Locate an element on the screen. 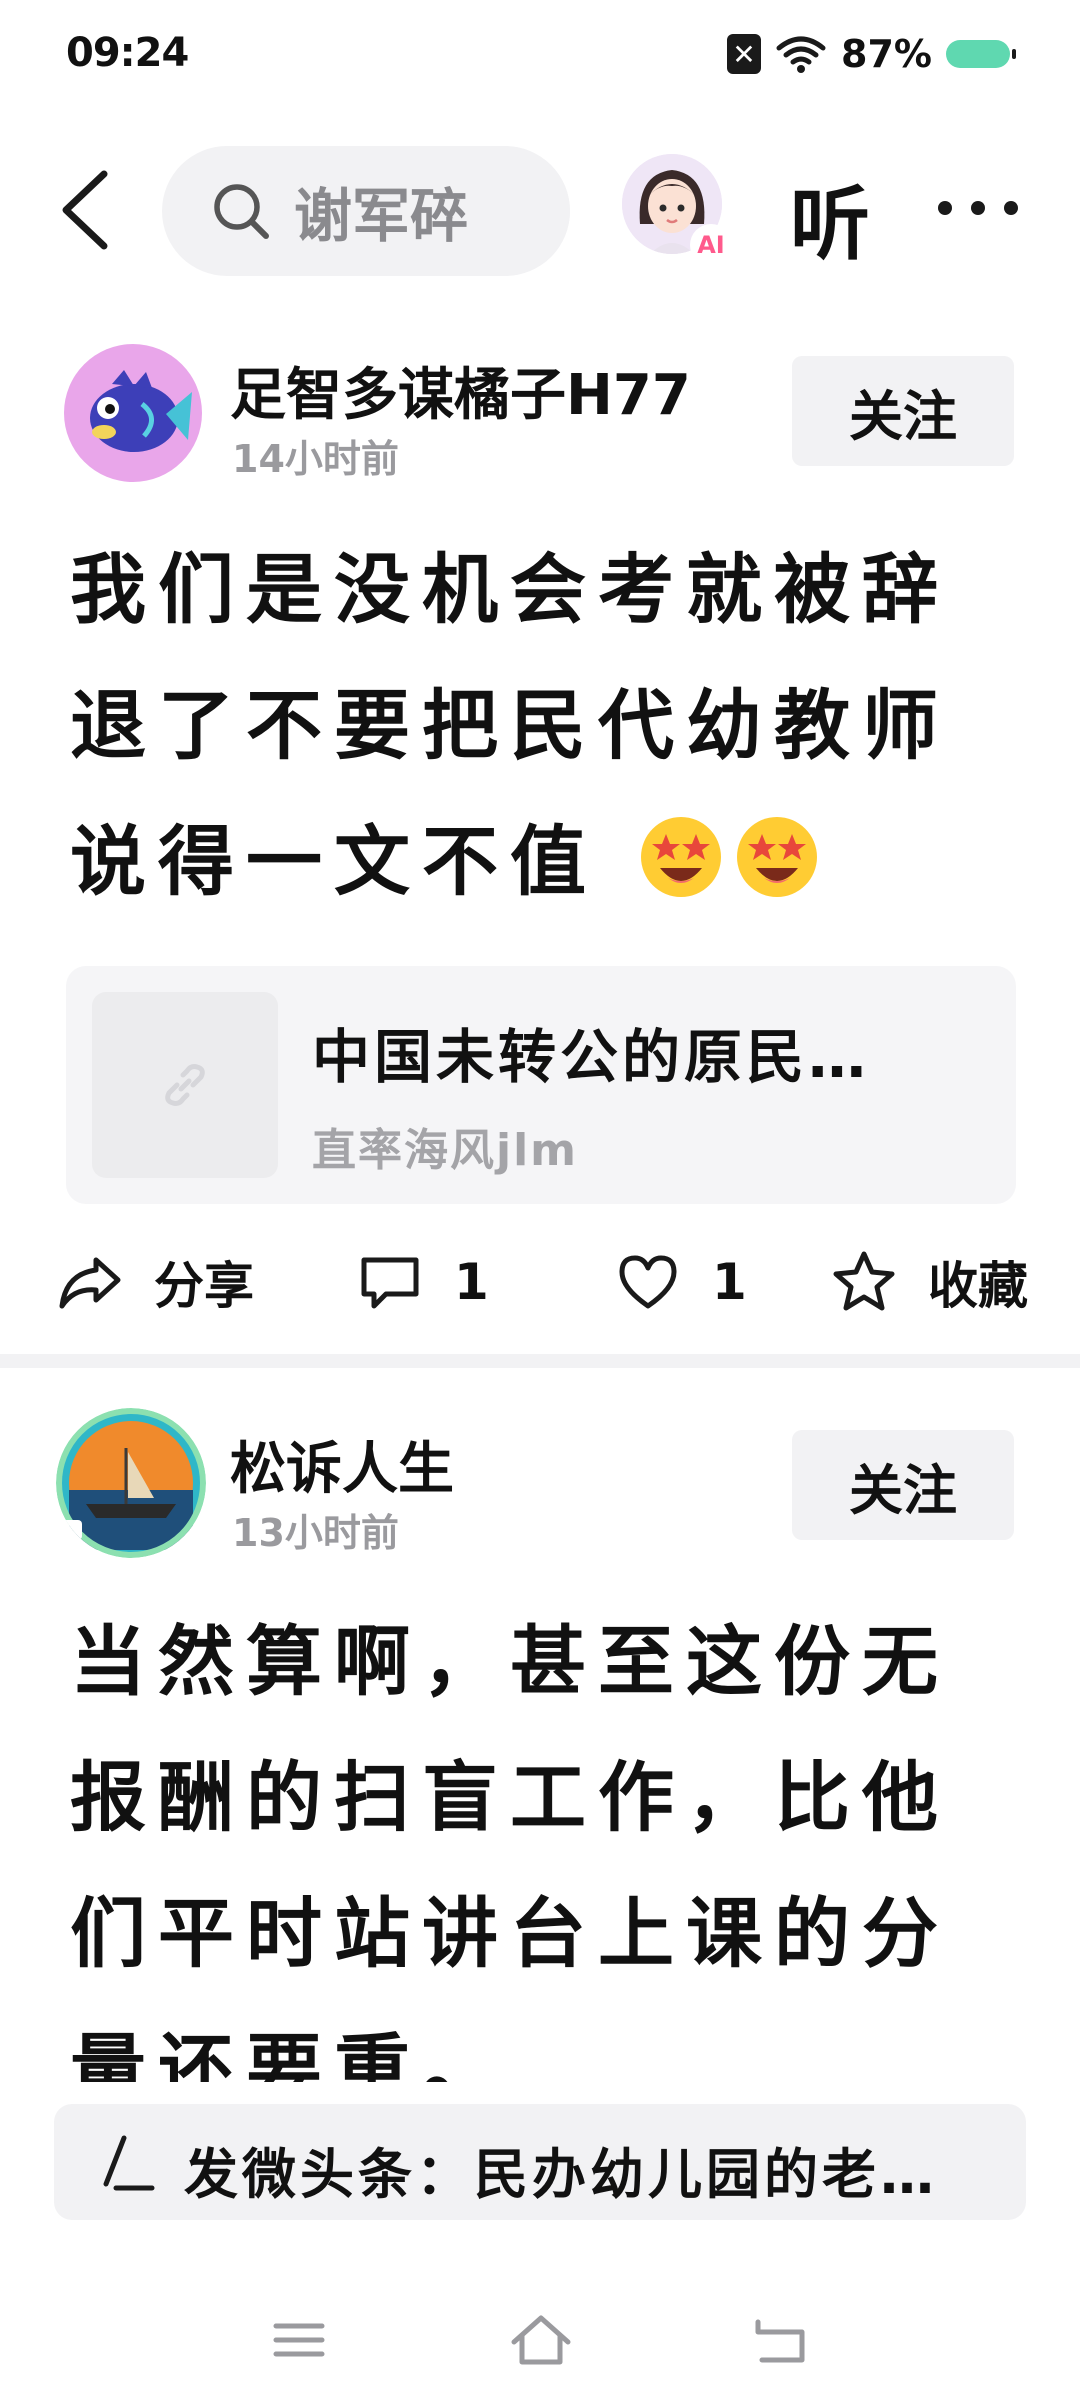 Image resolution: width=1080 pixels, height=2400 pixels. menu-icon is located at coordinates (299, 2340).